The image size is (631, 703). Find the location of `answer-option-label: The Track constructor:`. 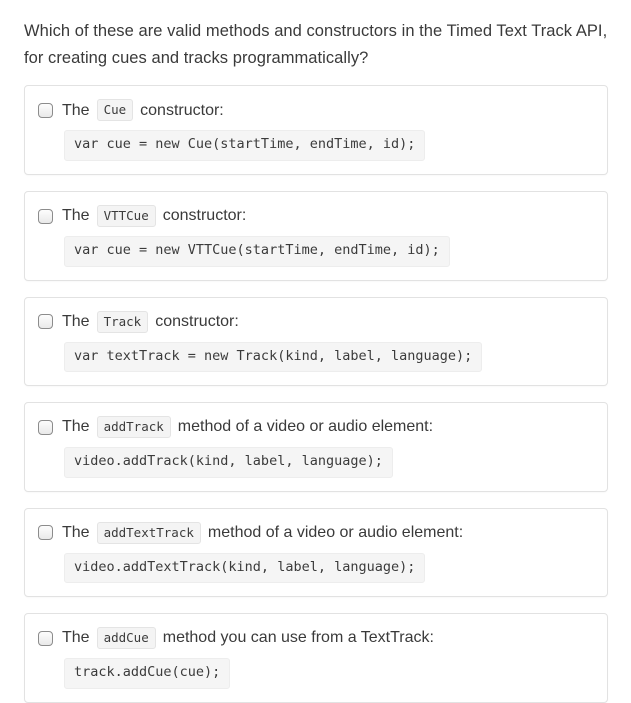

answer-option-label: The Track constructor: is located at coordinates (150, 321).